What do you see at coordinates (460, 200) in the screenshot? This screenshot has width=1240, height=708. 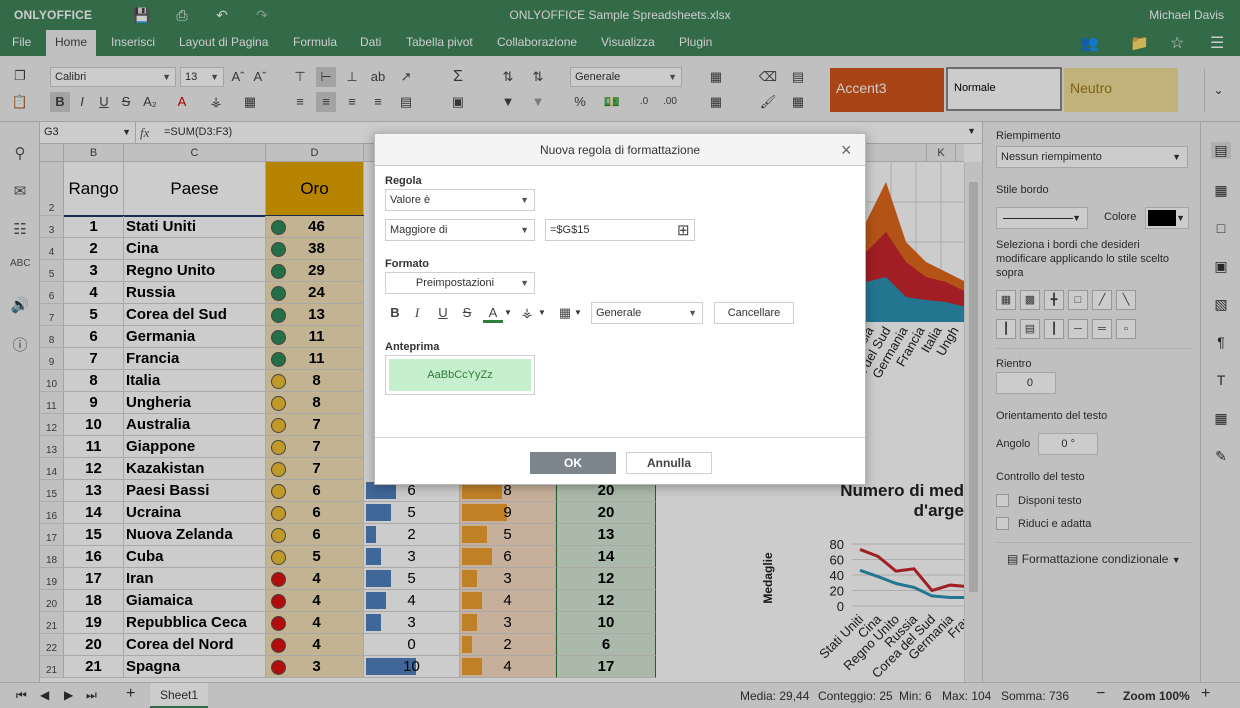 I see `rule-type-combo: Valore è ▼` at bounding box center [460, 200].